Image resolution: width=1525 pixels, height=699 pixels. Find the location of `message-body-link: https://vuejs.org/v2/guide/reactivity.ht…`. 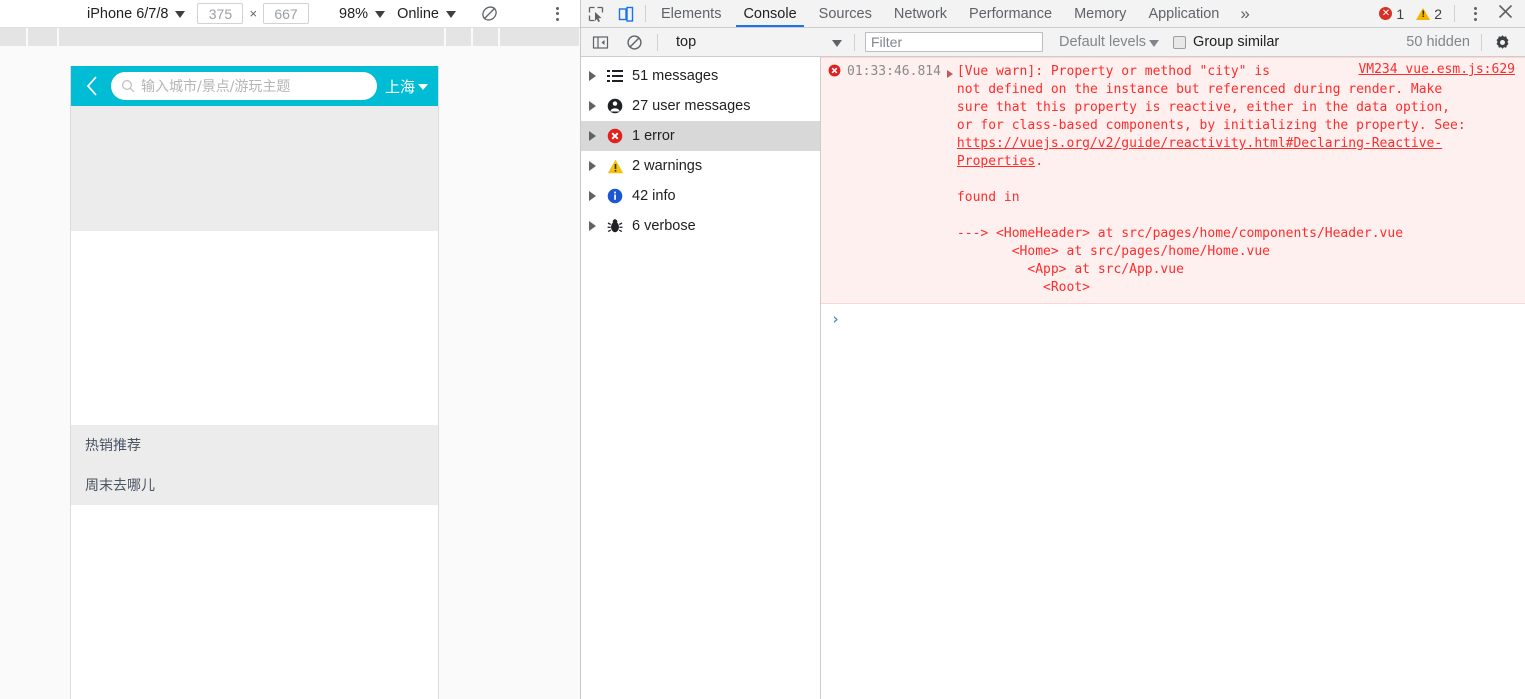

message-body-link: https://vuejs.org/v2/guide/reactivity.ht… is located at coordinates (1199, 152).